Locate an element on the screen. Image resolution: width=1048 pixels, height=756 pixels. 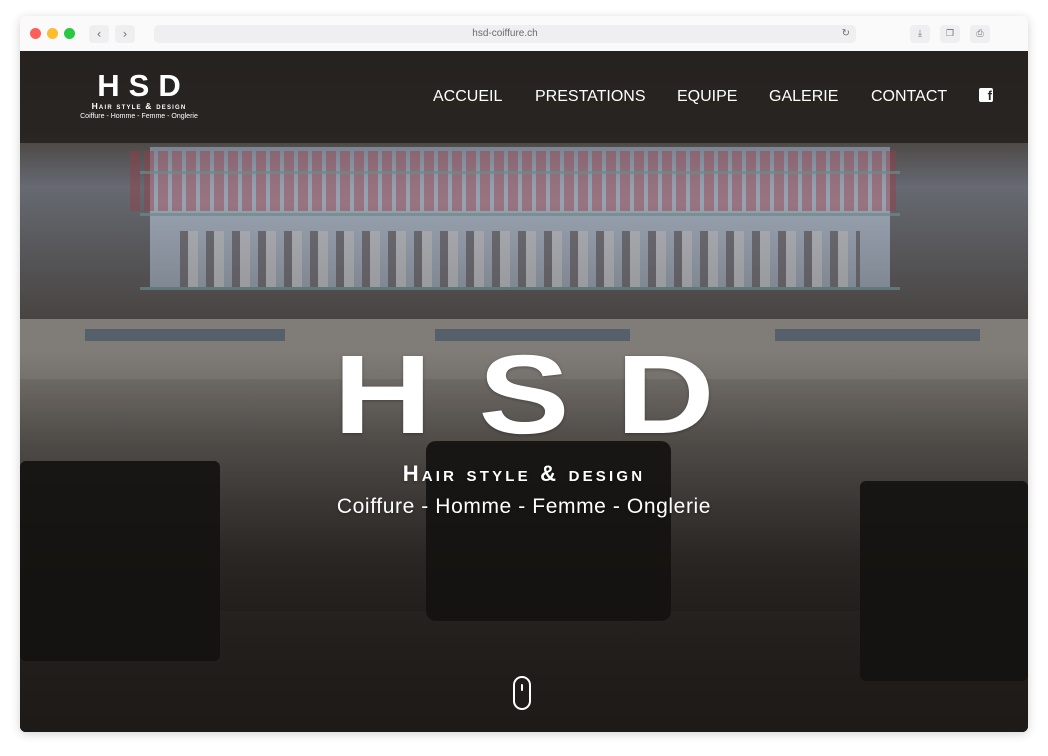
facebook-glyph: f is located at coordinates (989, 95).